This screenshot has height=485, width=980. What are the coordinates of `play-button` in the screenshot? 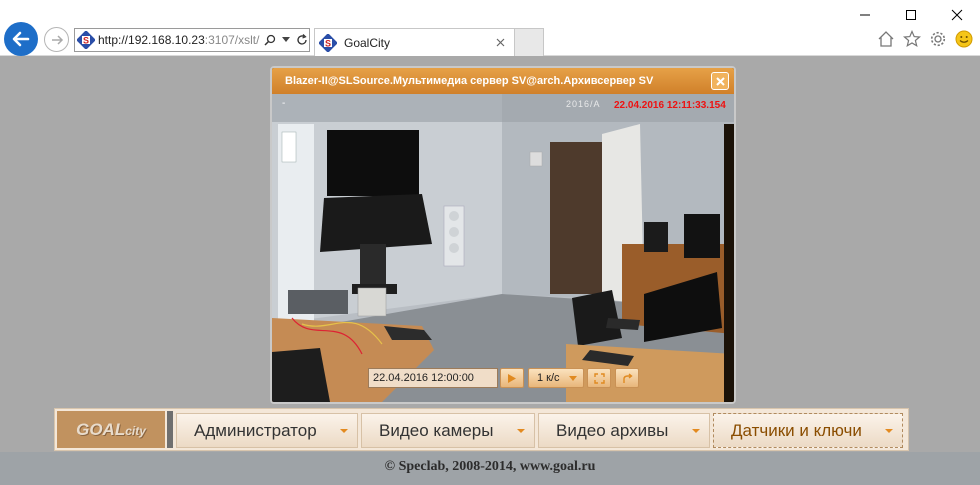 It's located at (512, 378).